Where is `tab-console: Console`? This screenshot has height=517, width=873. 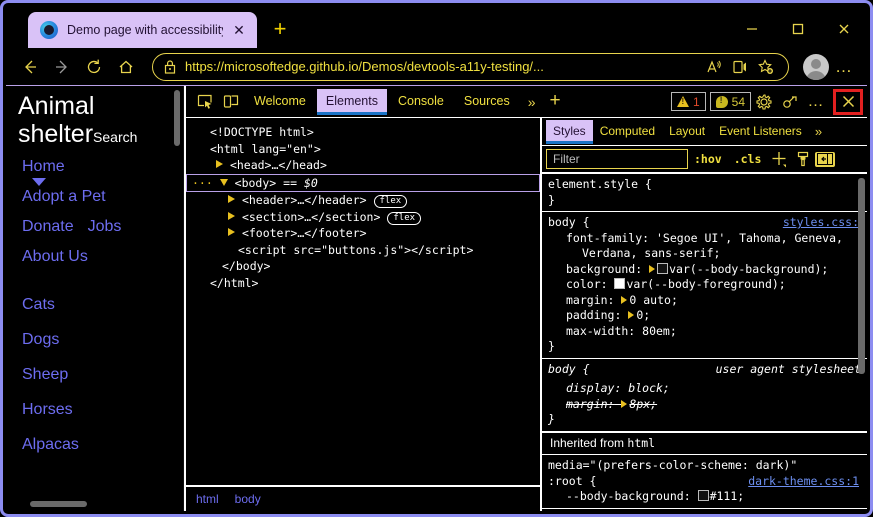
tab-console: Console is located at coordinates (421, 102).